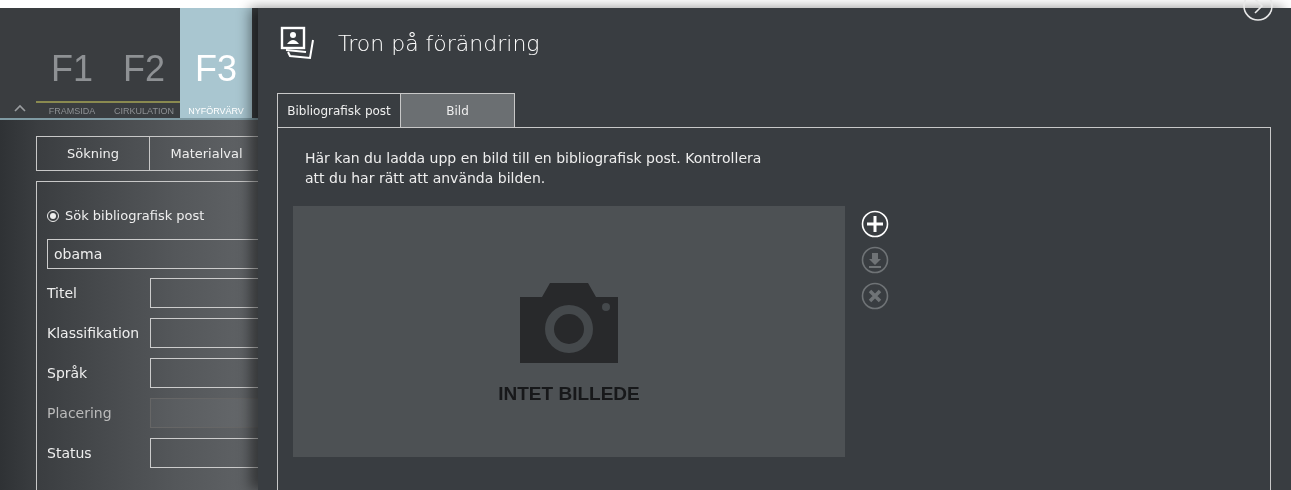 This screenshot has height=490, width=1291. Describe the element at coordinates (70, 453) in the screenshot. I see `field-label: Status` at that location.